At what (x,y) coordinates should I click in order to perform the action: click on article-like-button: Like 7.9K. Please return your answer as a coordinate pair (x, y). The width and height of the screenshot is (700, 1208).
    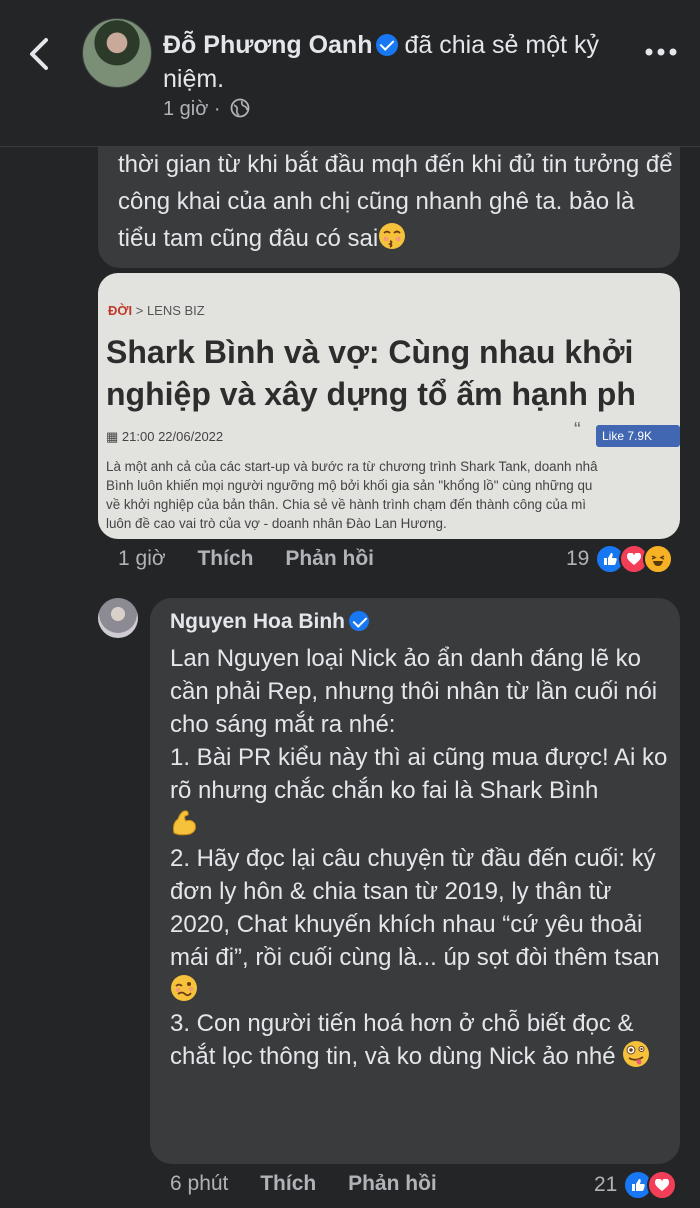
    Looking at the image, I should click on (638, 436).